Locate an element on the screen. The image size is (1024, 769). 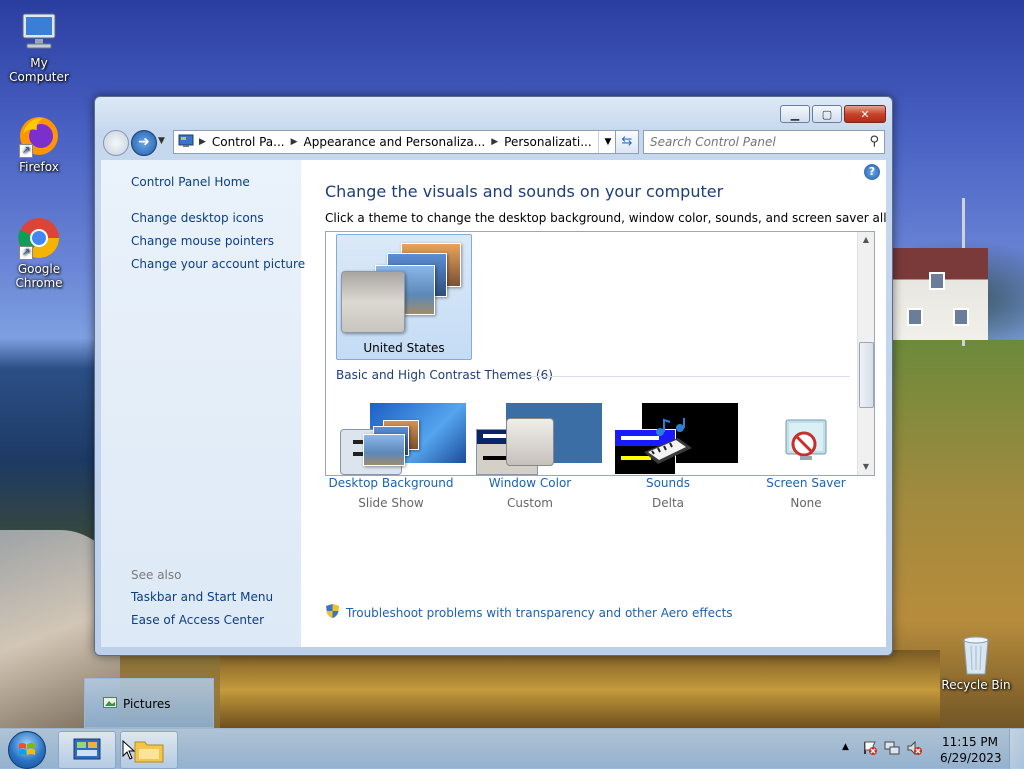
link-change-desktop-icons: Change desktop icons is located at coordinates (197, 218).